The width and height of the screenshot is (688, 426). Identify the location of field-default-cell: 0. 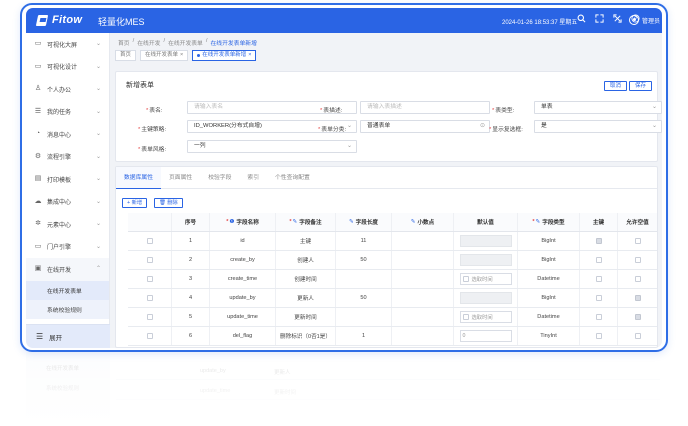
(486, 336).